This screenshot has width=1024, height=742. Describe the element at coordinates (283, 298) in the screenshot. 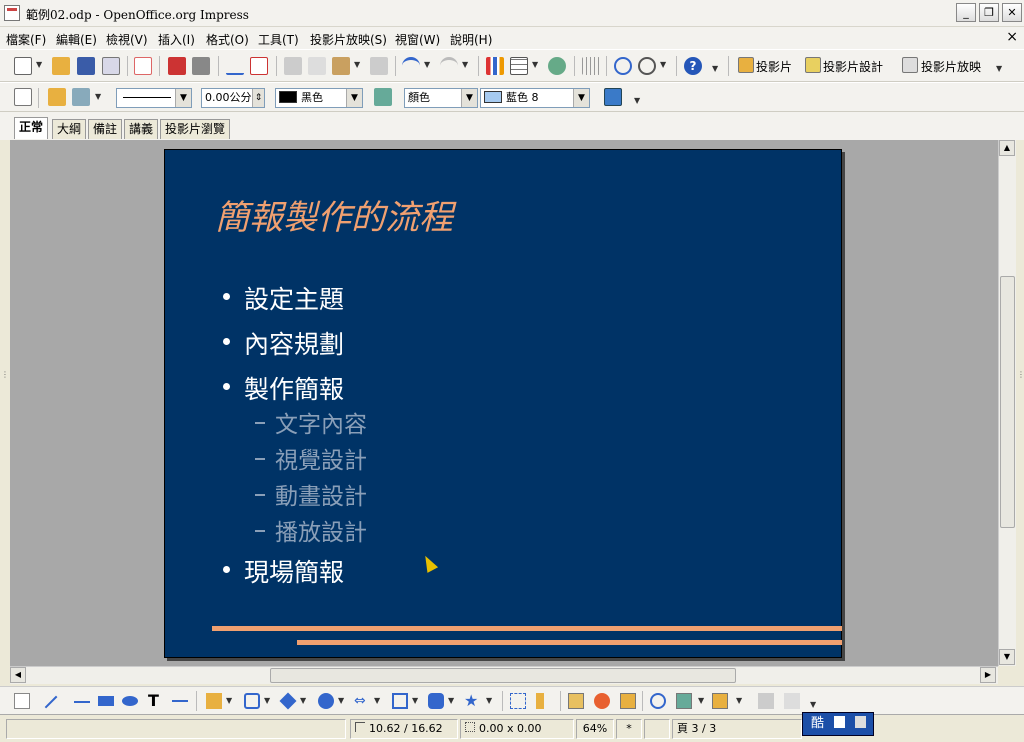

I see `bullet-item: 設定主題` at that location.